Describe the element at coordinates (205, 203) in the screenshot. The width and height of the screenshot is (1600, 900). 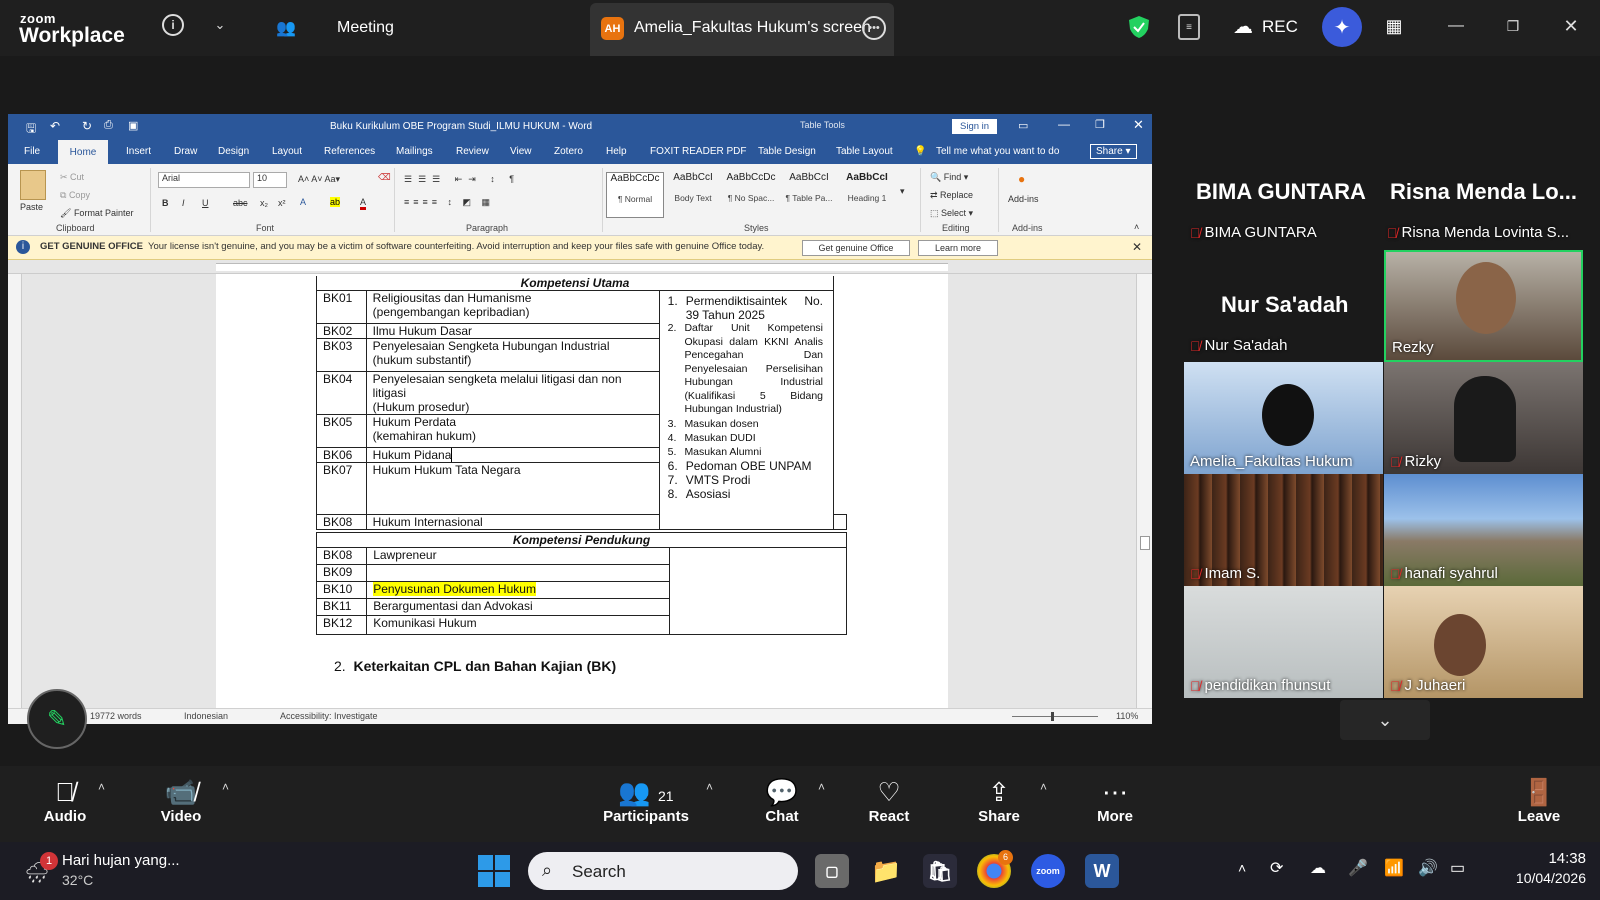
I see `underline-icon: U` at that location.